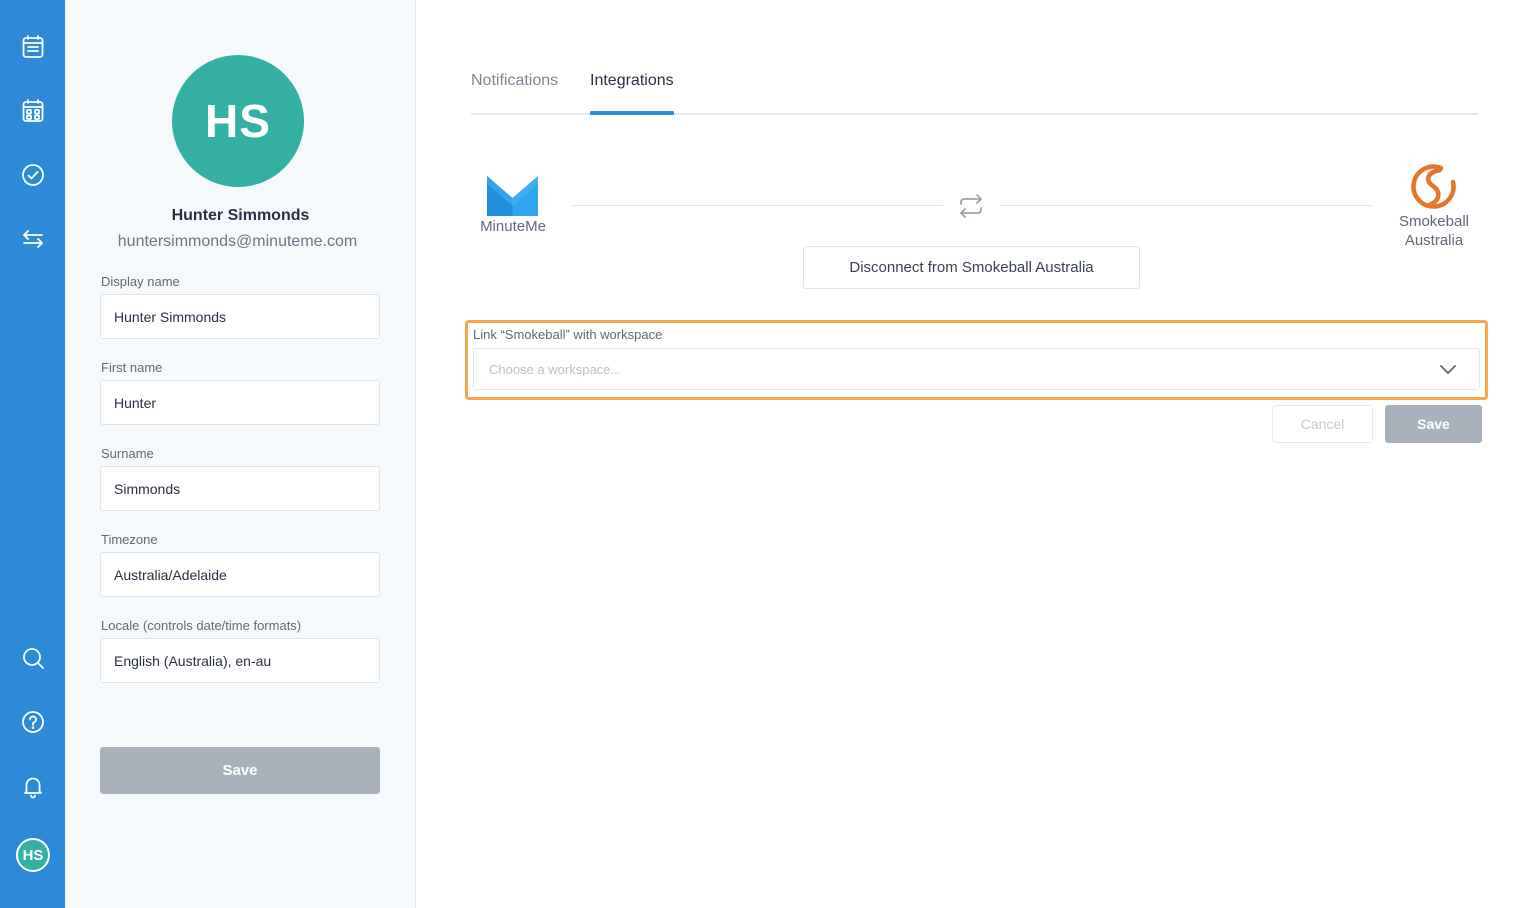  Describe the element at coordinates (568, 334) in the screenshot. I see `link-workspace-label: Link “Smokeball” with workspace` at that location.